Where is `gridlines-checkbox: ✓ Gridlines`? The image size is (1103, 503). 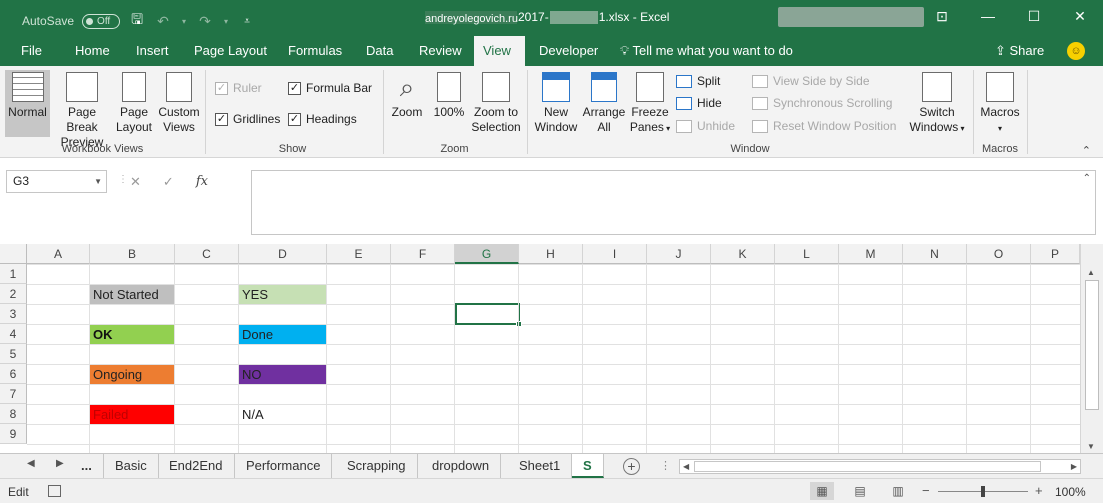 gridlines-checkbox: ✓ Gridlines is located at coordinates (247, 119).